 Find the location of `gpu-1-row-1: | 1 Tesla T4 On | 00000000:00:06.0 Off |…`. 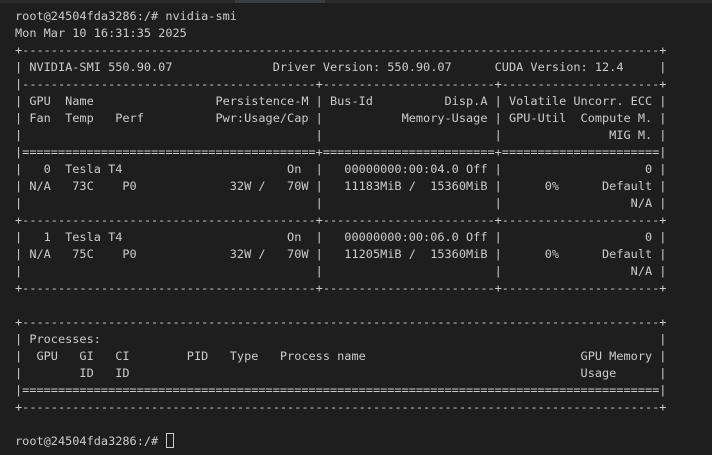

gpu-1-row-1: | 1 Tesla T4 On | 00000000:00:06.0 Off |… is located at coordinates (341, 237).